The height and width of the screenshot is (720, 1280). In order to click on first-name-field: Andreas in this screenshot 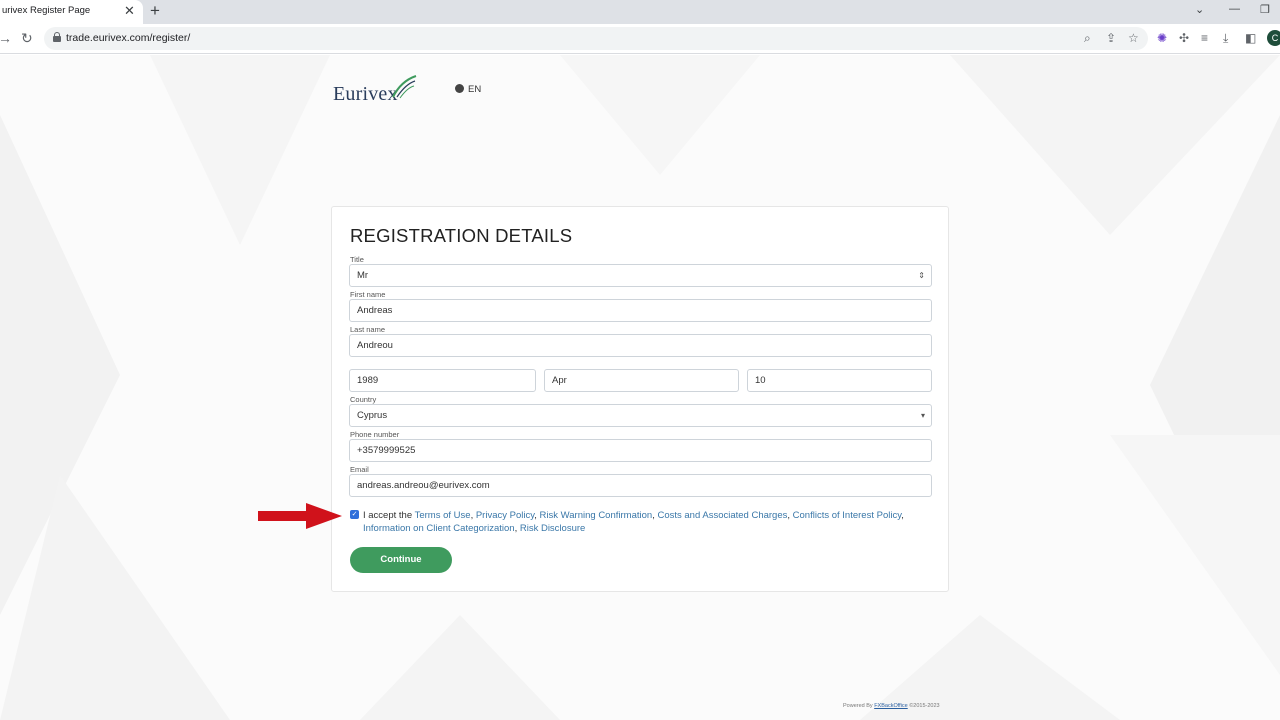, I will do `click(640, 310)`.